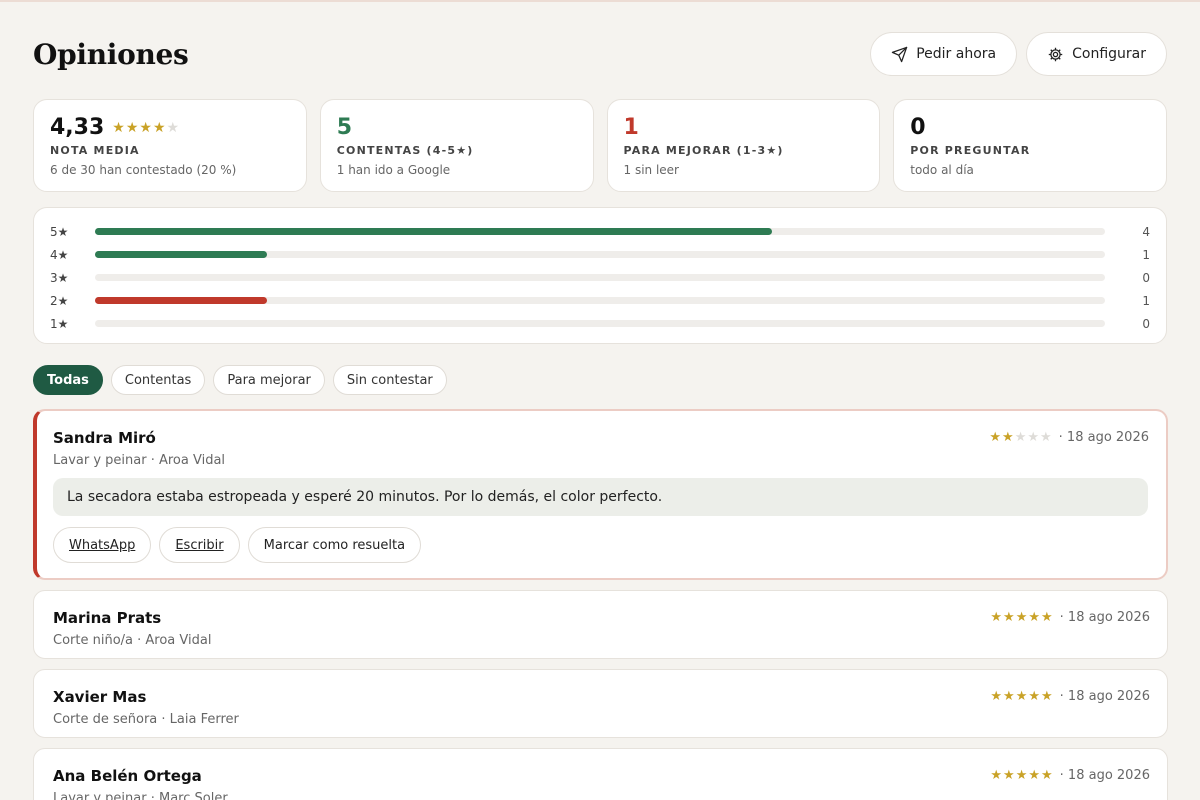 This screenshot has height=800, width=1200. I want to click on mark-resolved-button: Marcar como resuelta, so click(334, 545).